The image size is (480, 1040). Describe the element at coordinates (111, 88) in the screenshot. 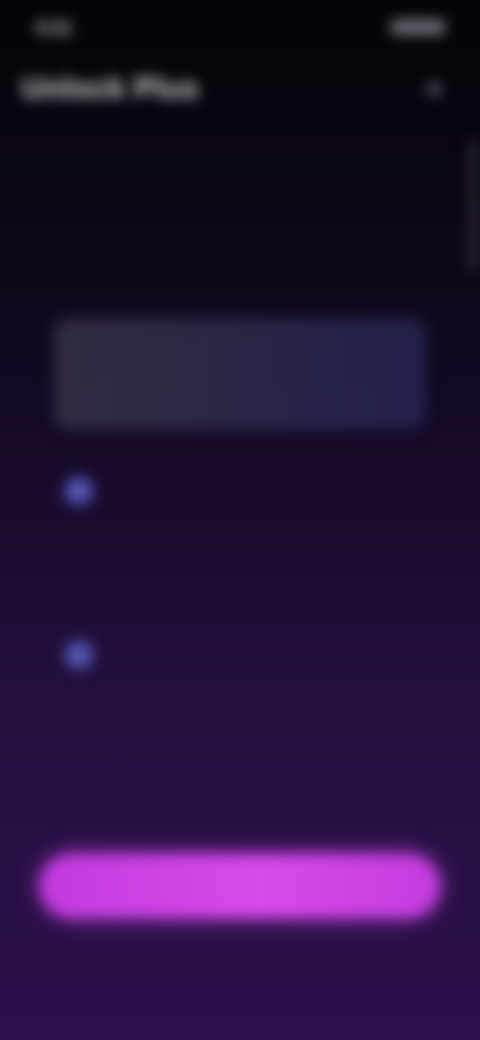

I see `page-title: Unlock Plus` at that location.